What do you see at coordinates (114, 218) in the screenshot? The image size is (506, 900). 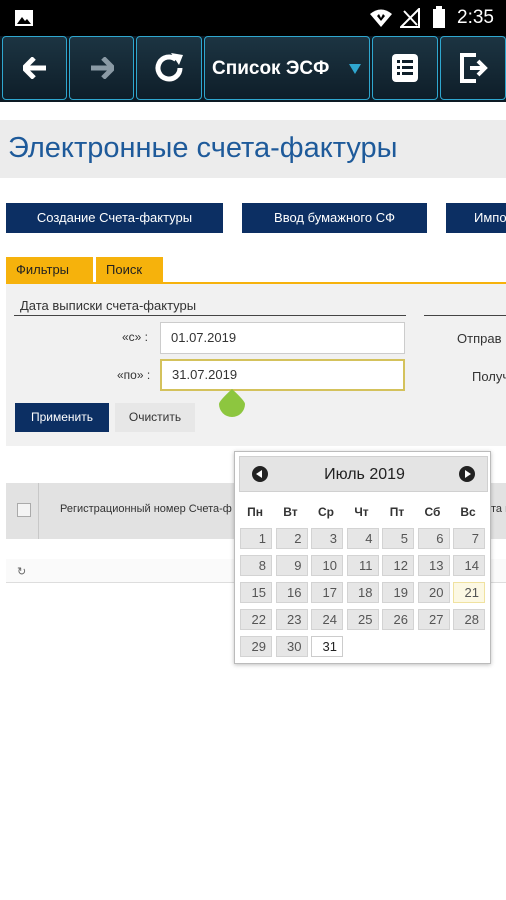 I see `create-invoice-button: Создание Счета-фактуры` at bounding box center [114, 218].